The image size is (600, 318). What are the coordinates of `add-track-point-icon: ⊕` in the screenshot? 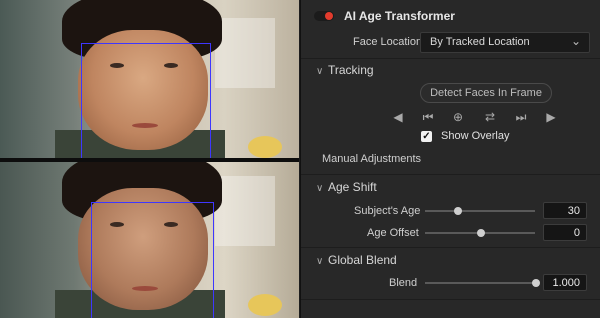 It's located at (458, 117).